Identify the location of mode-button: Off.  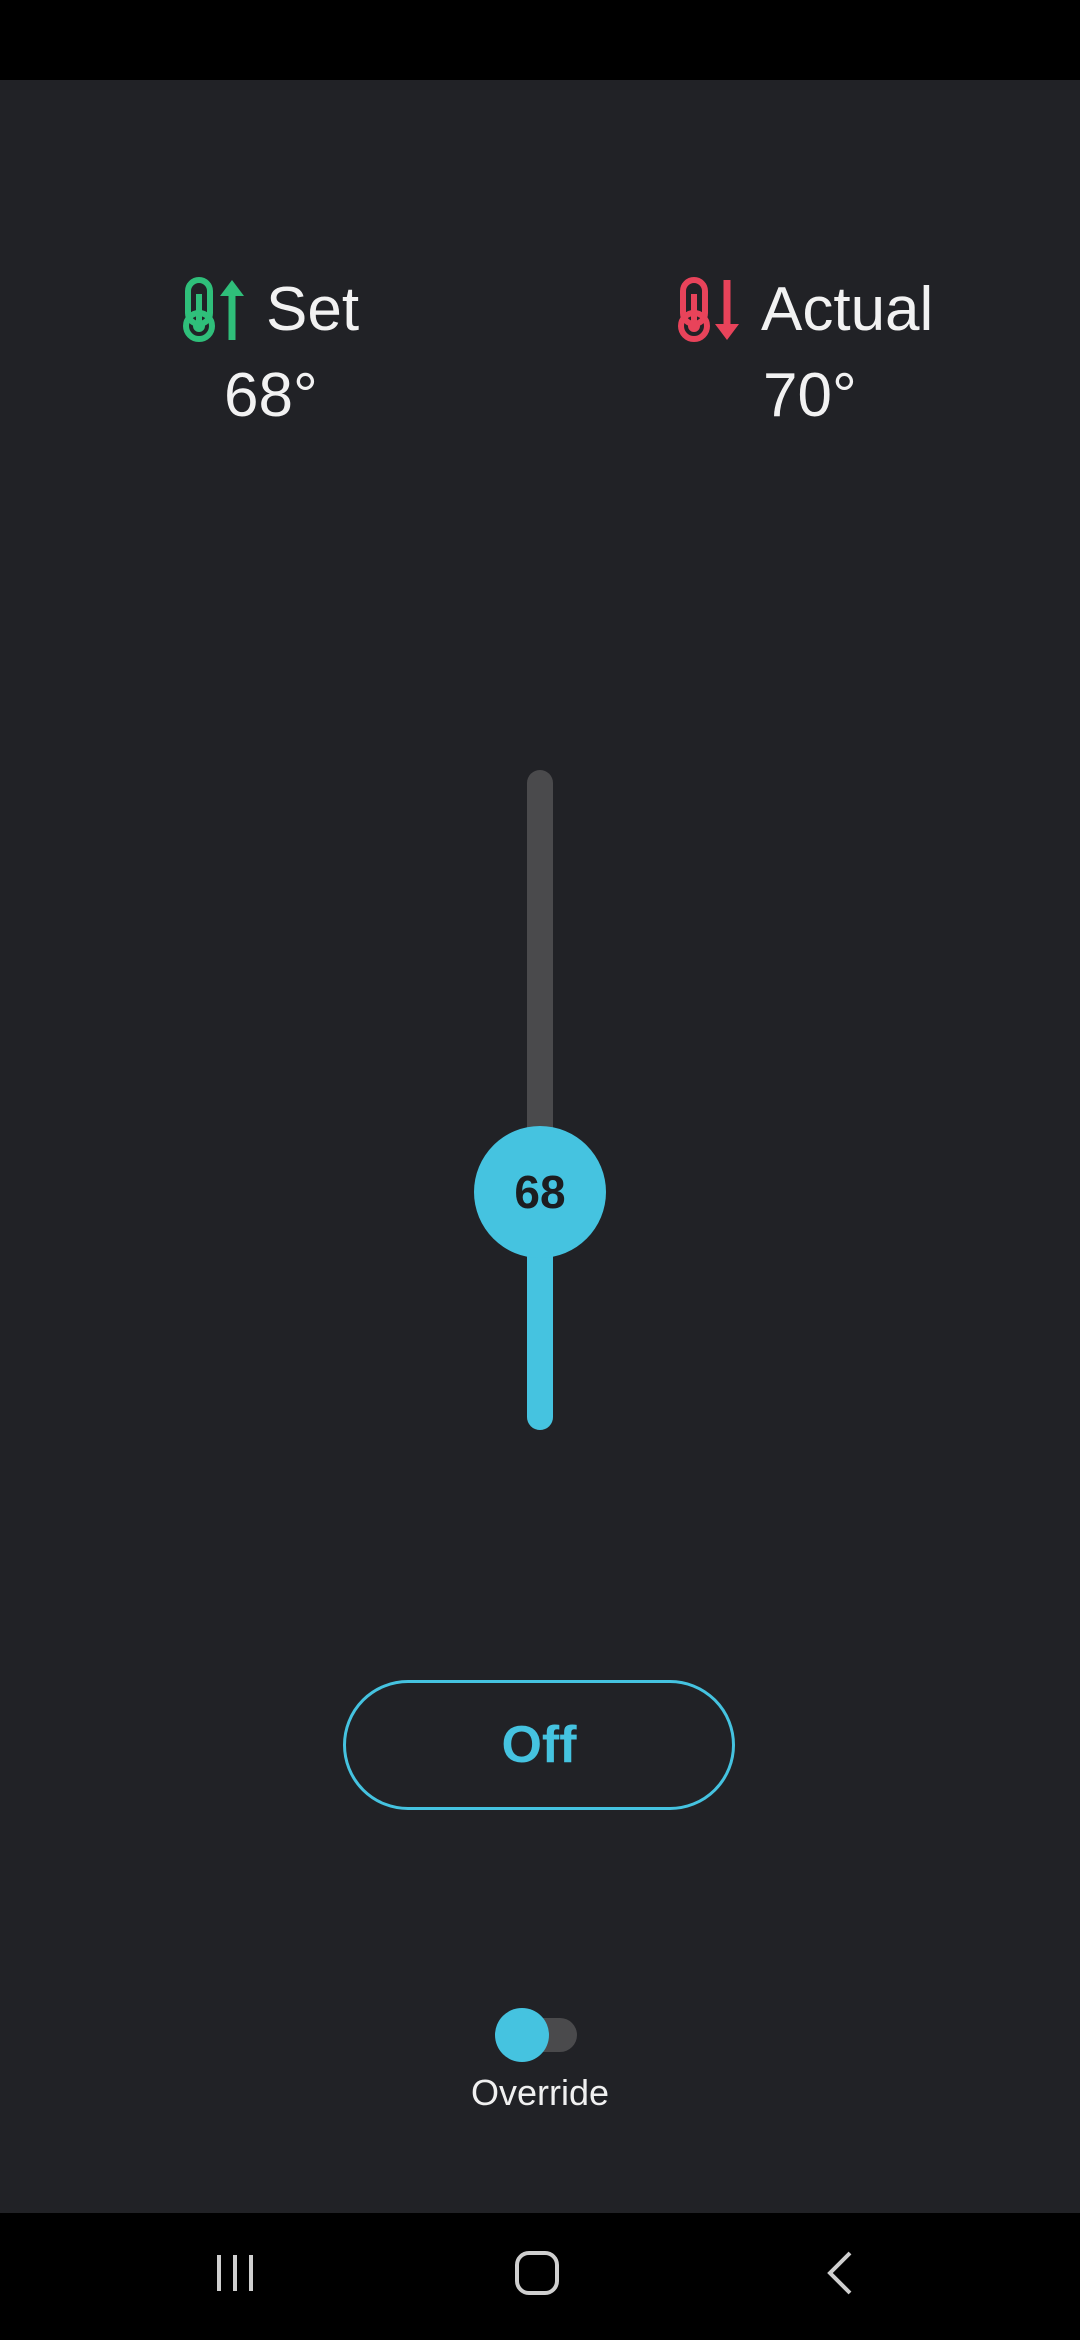
(539, 1745).